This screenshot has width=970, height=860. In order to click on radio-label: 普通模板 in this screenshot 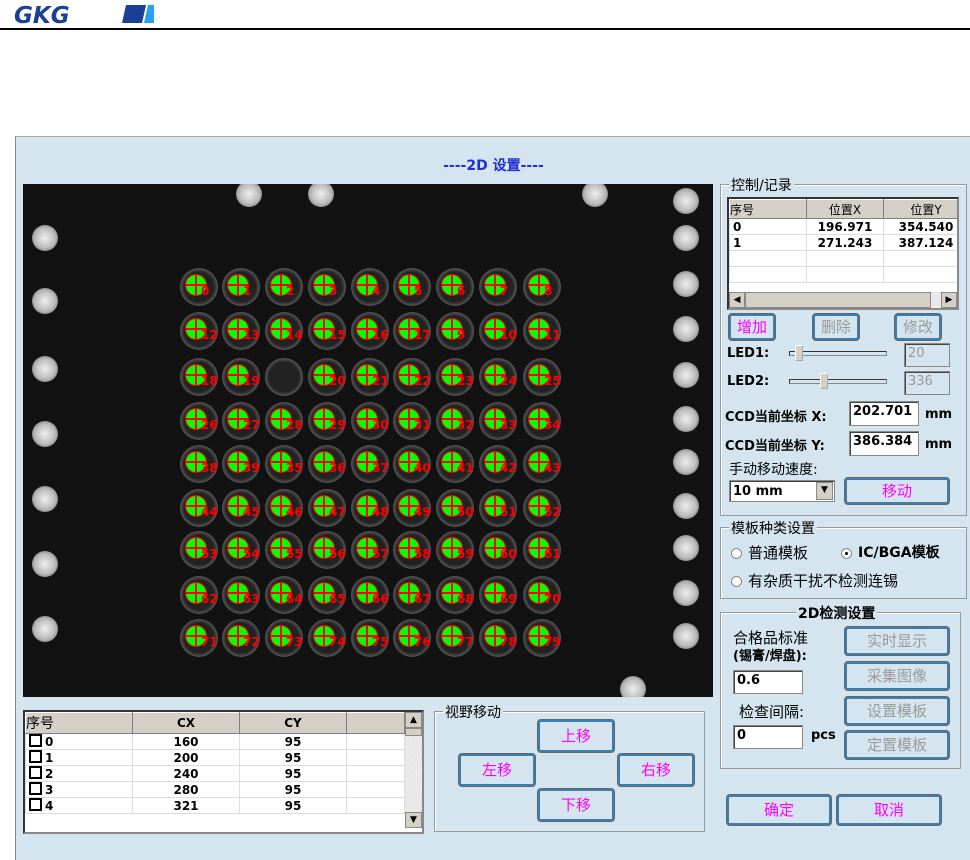, I will do `click(778, 553)`.